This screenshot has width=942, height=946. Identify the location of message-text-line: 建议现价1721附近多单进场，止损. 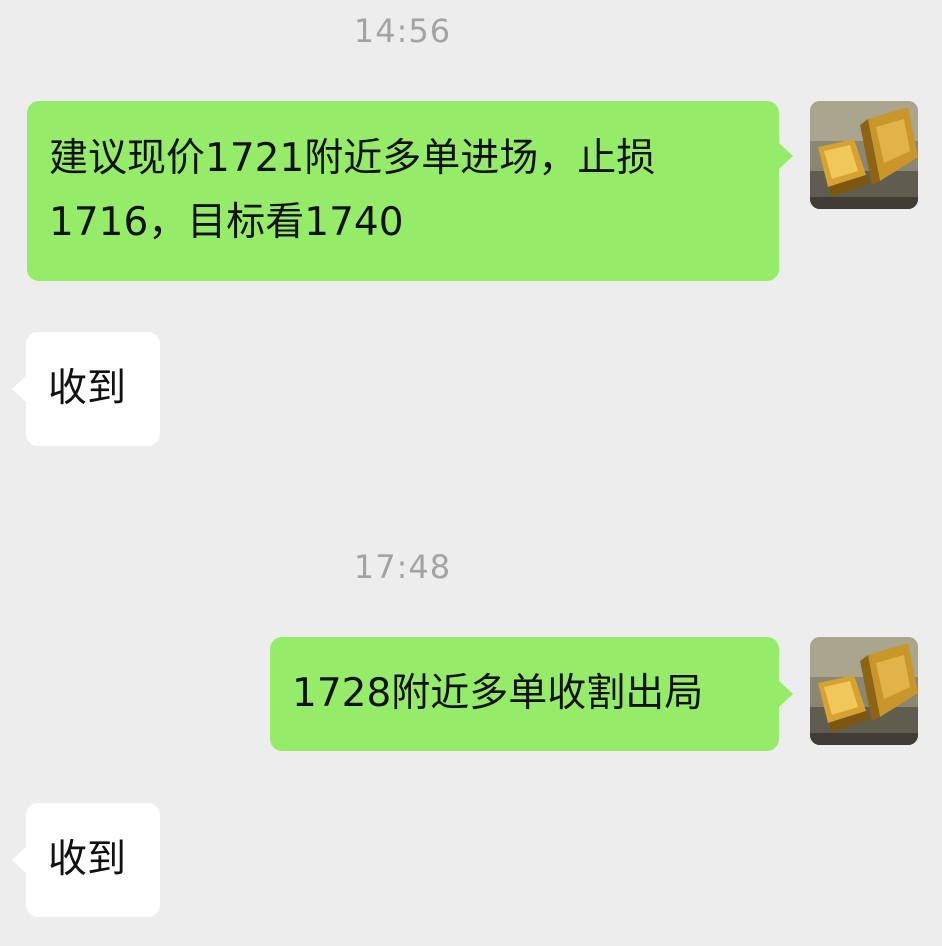
(352, 158).